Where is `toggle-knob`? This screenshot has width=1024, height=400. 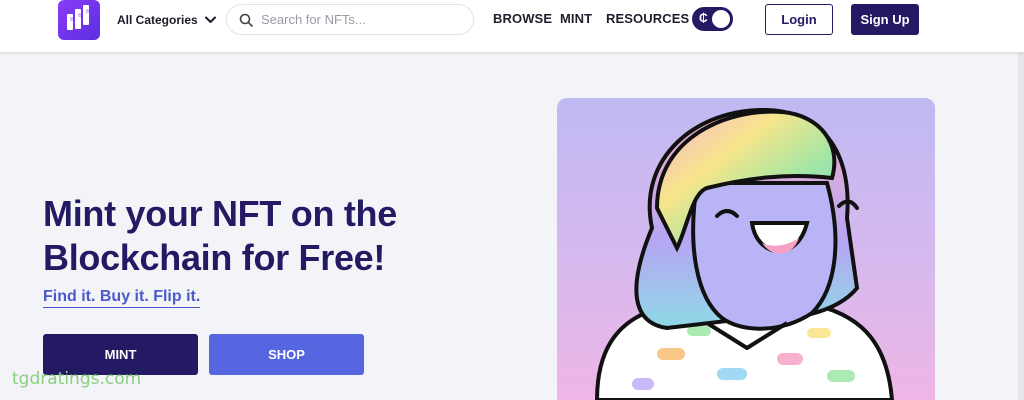 toggle-knob is located at coordinates (721, 19).